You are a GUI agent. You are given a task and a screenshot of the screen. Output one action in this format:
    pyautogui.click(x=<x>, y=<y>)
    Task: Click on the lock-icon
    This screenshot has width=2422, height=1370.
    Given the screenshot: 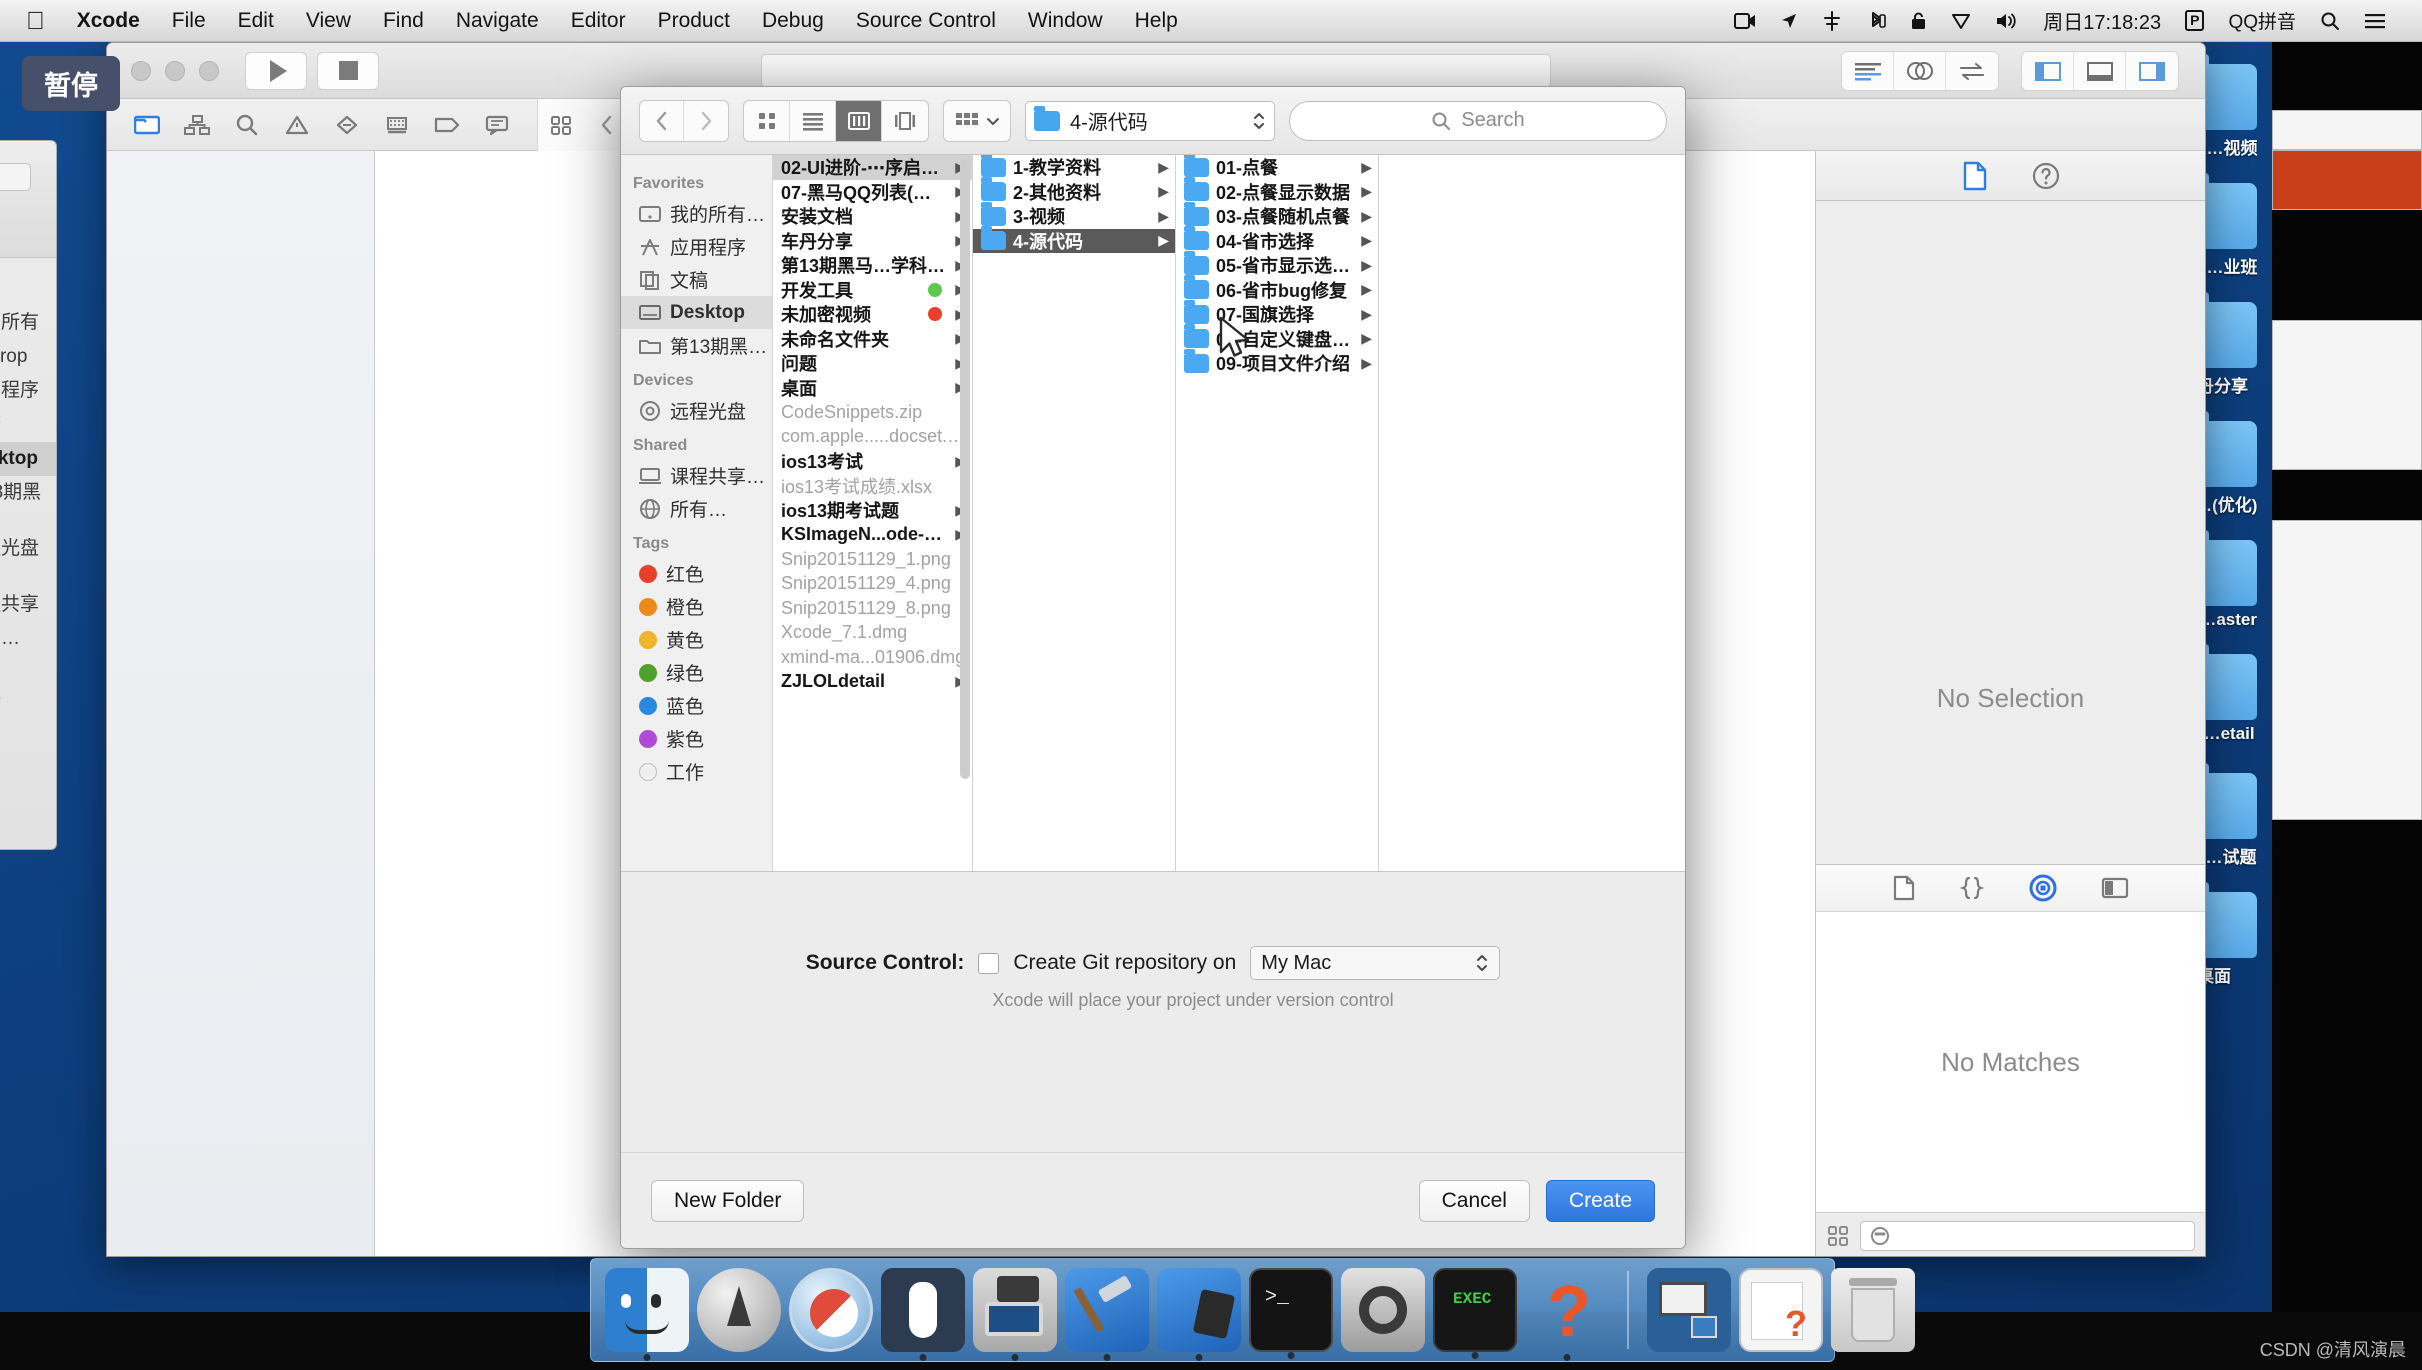 What is the action you would take?
    pyautogui.click(x=1918, y=21)
    